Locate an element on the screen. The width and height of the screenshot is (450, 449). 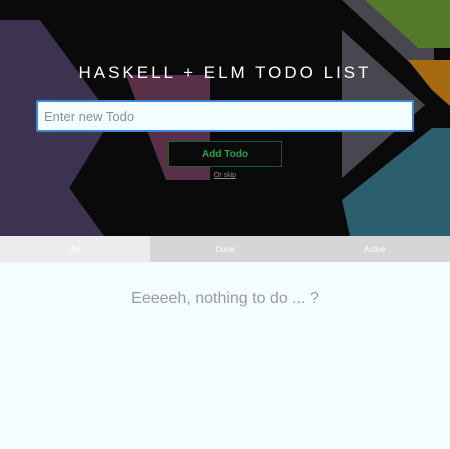
empty-state-message: Eeeeeh, nothing to do ... ? is located at coordinates (225, 298).